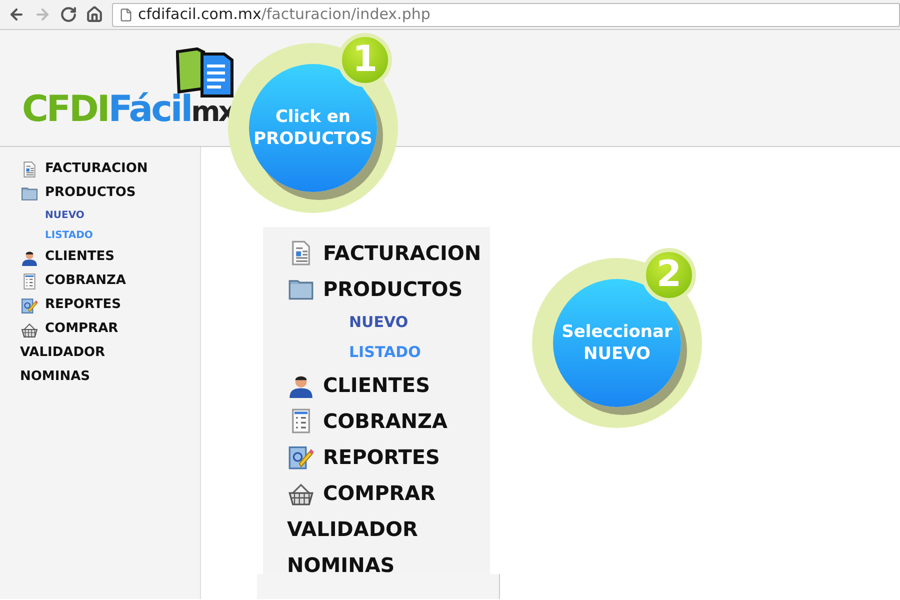 The image size is (900, 600). I want to click on list-icon, so click(29, 281).